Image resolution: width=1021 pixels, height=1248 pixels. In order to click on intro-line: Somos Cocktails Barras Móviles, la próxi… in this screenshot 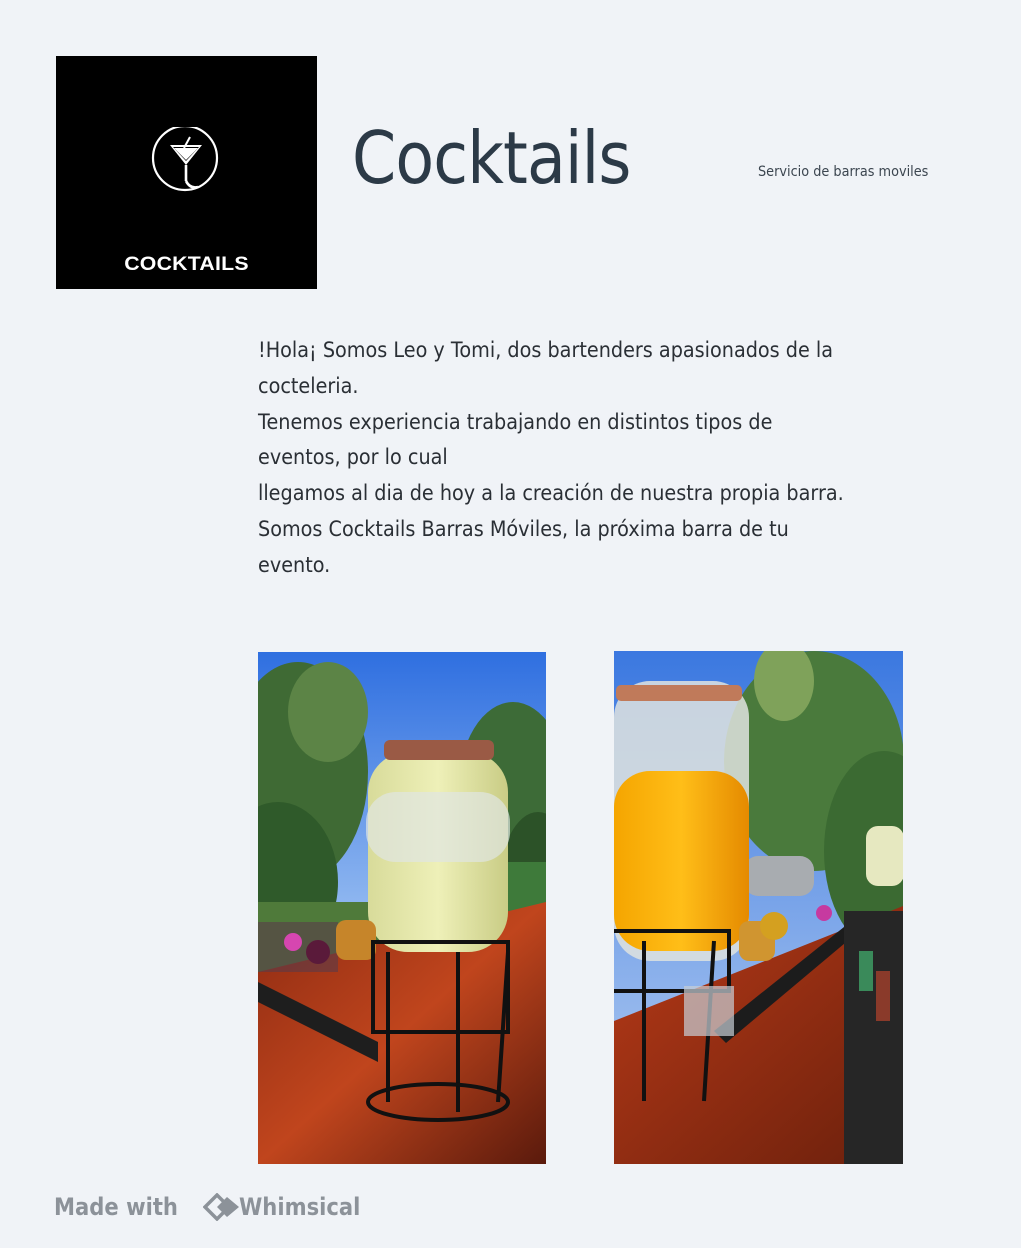, I will do `click(523, 528)`.